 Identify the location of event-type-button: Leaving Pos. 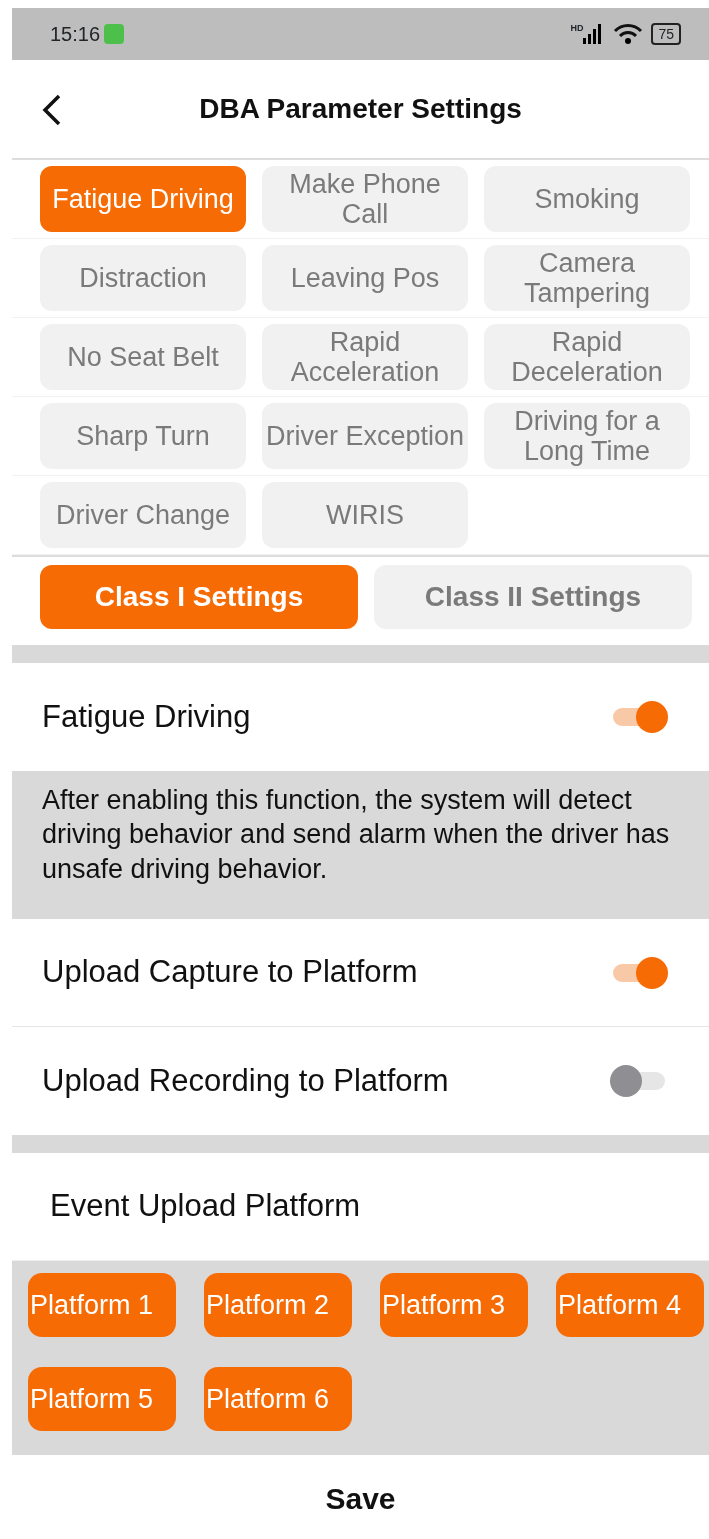
(365, 278).